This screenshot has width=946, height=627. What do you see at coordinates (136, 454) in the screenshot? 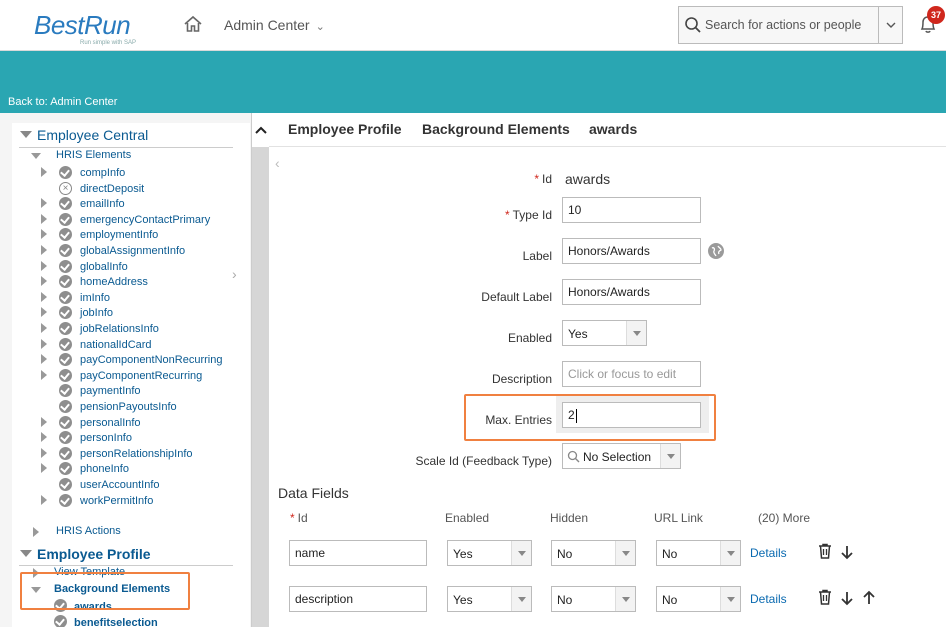
I see `tree-node-hris-item: personRelationshipInfo` at bounding box center [136, 454].